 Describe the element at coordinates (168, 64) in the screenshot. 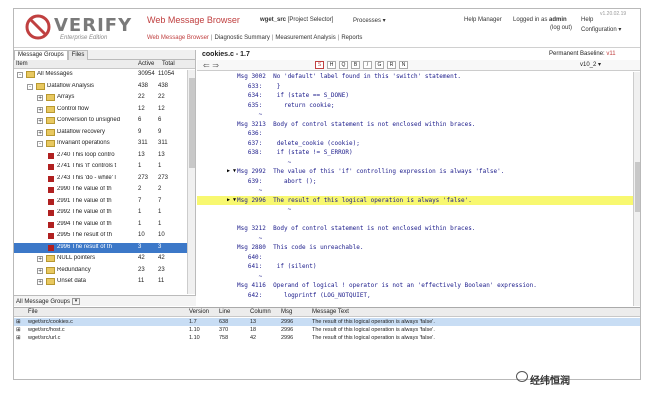

I see `column-total: Total` at that location.